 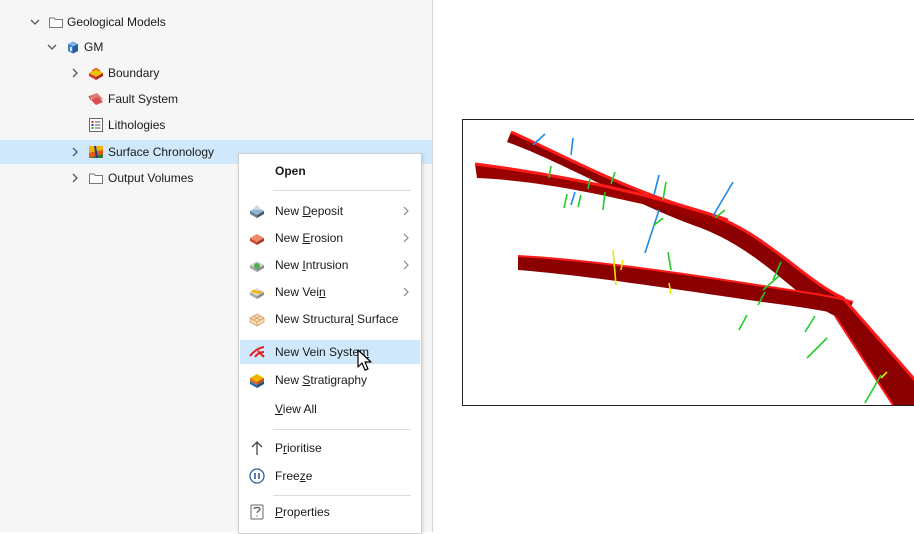 I want to click on menu-item-new-stratigraphy: New Stratigraphy, so click(x=330, y=380).